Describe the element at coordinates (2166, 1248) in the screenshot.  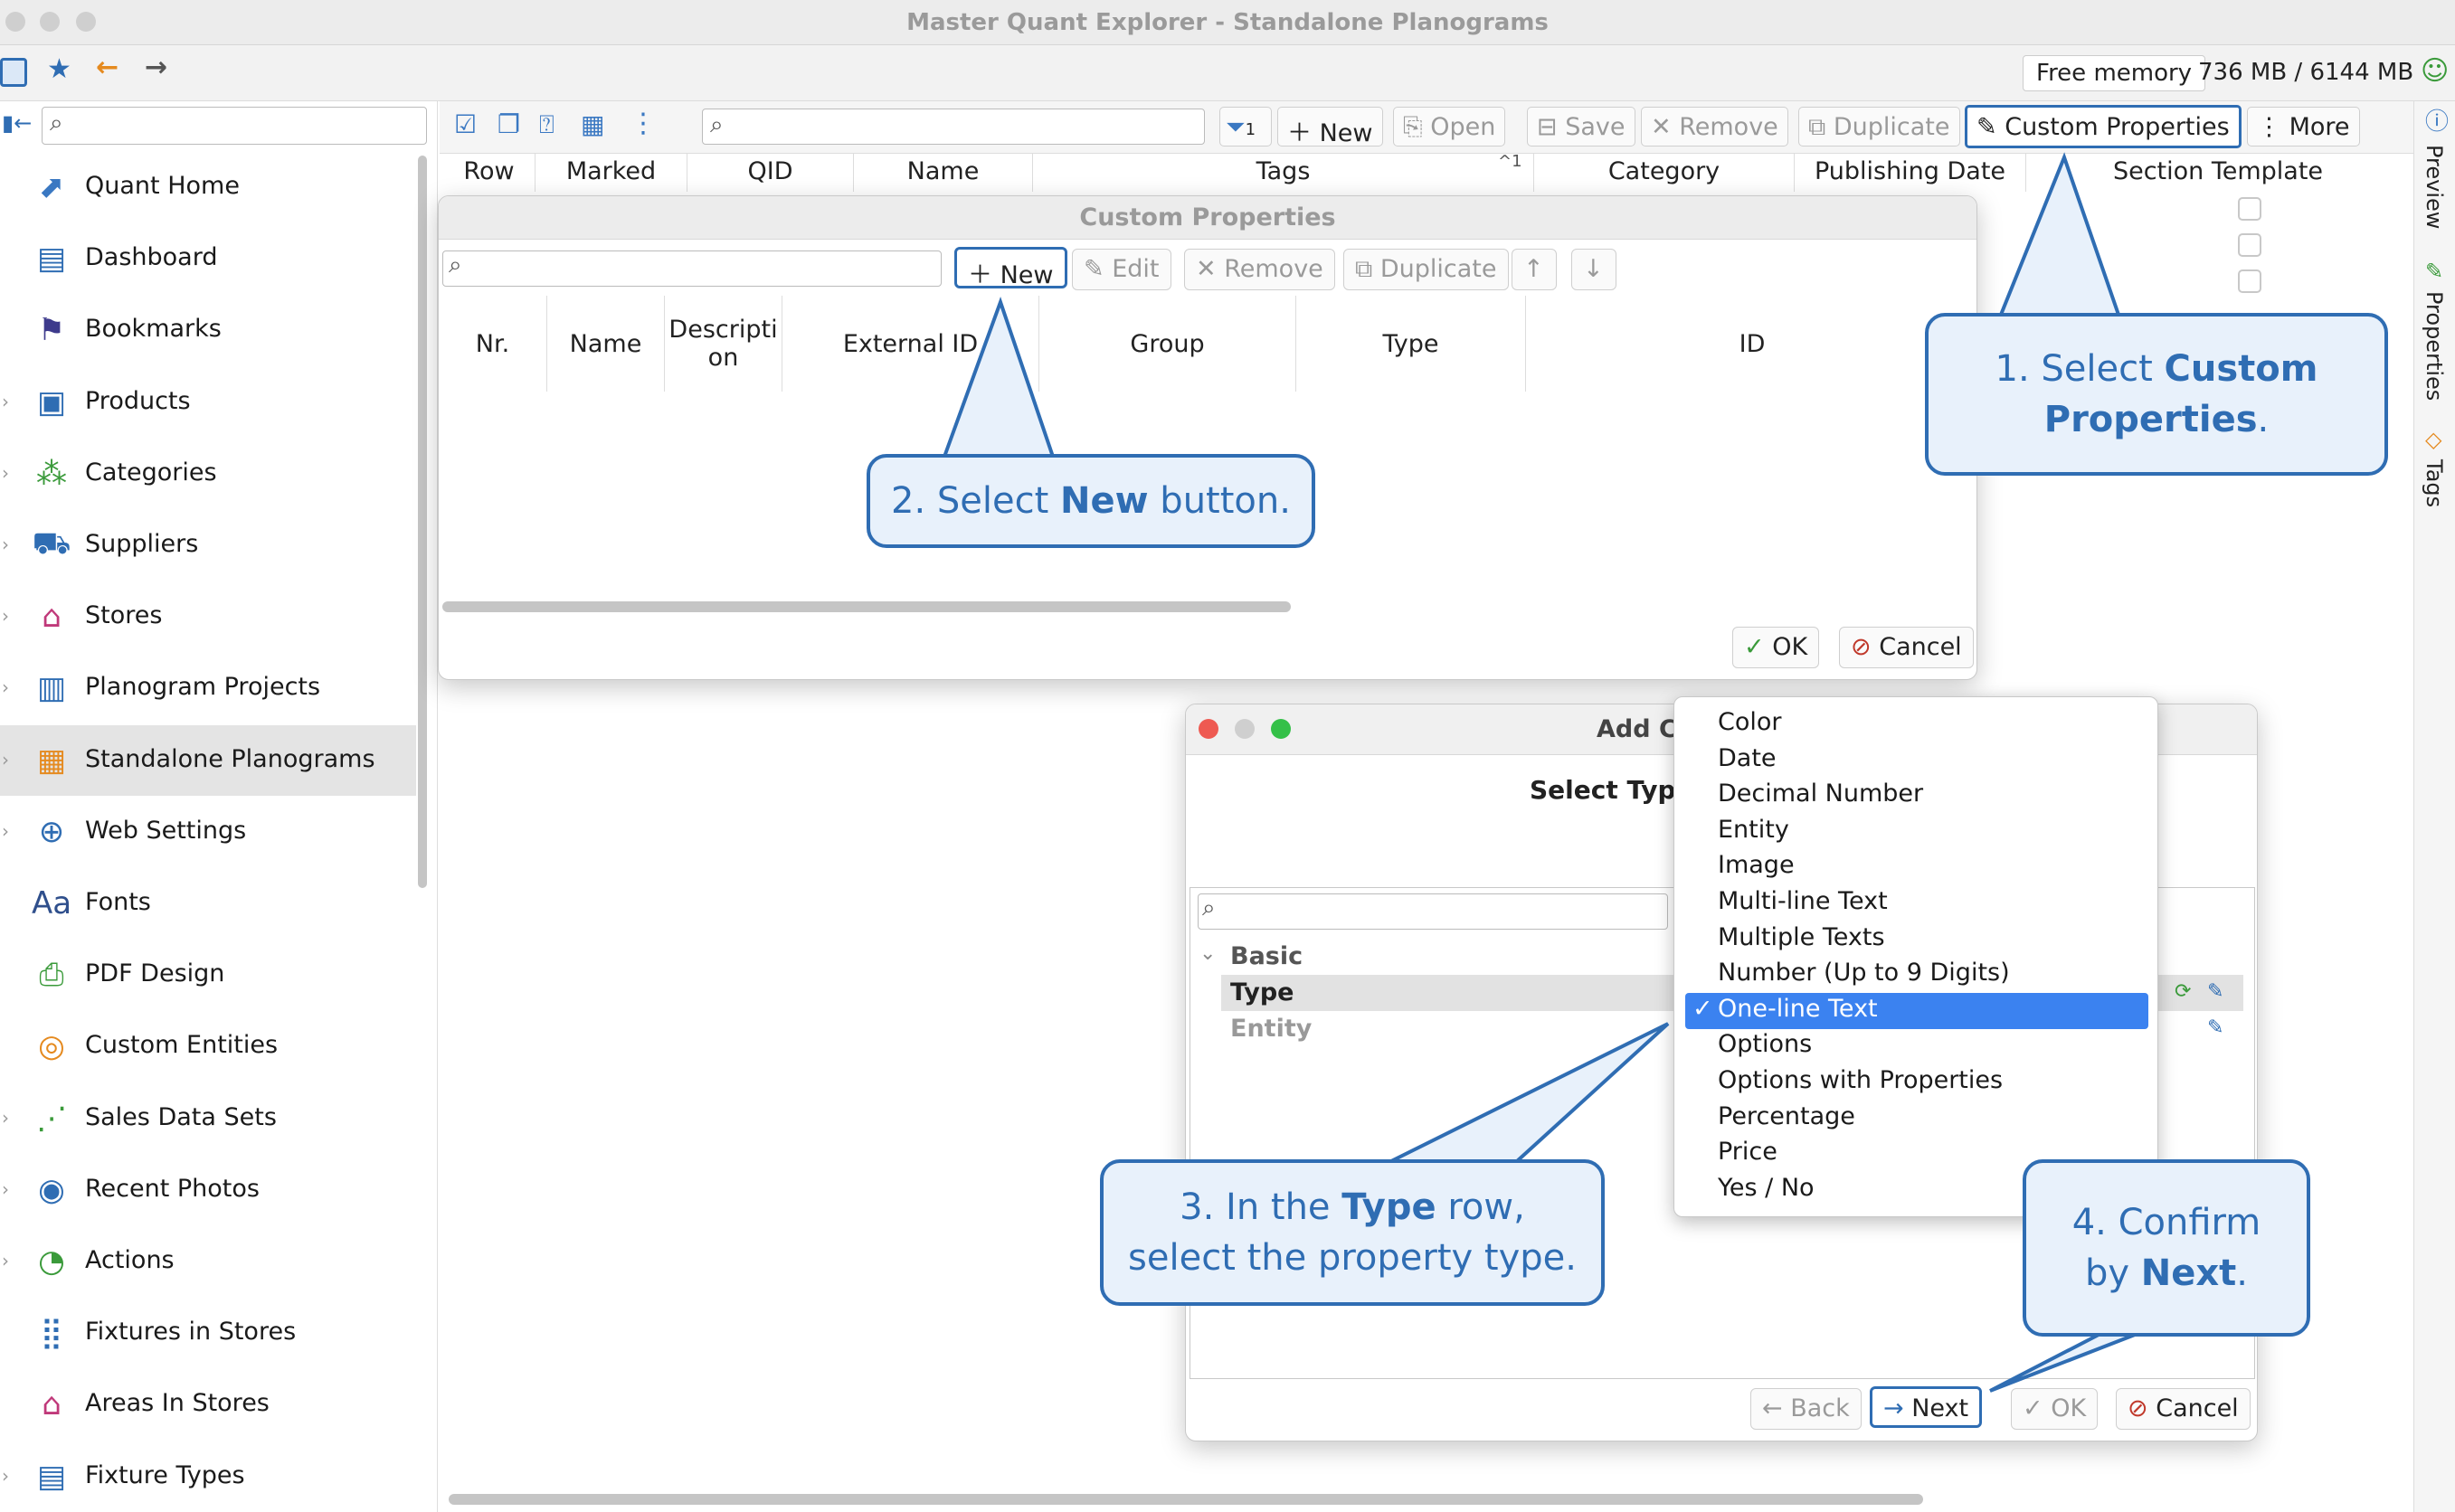
I see `callout-step-4: 4. Confirm by Next.` at that location.